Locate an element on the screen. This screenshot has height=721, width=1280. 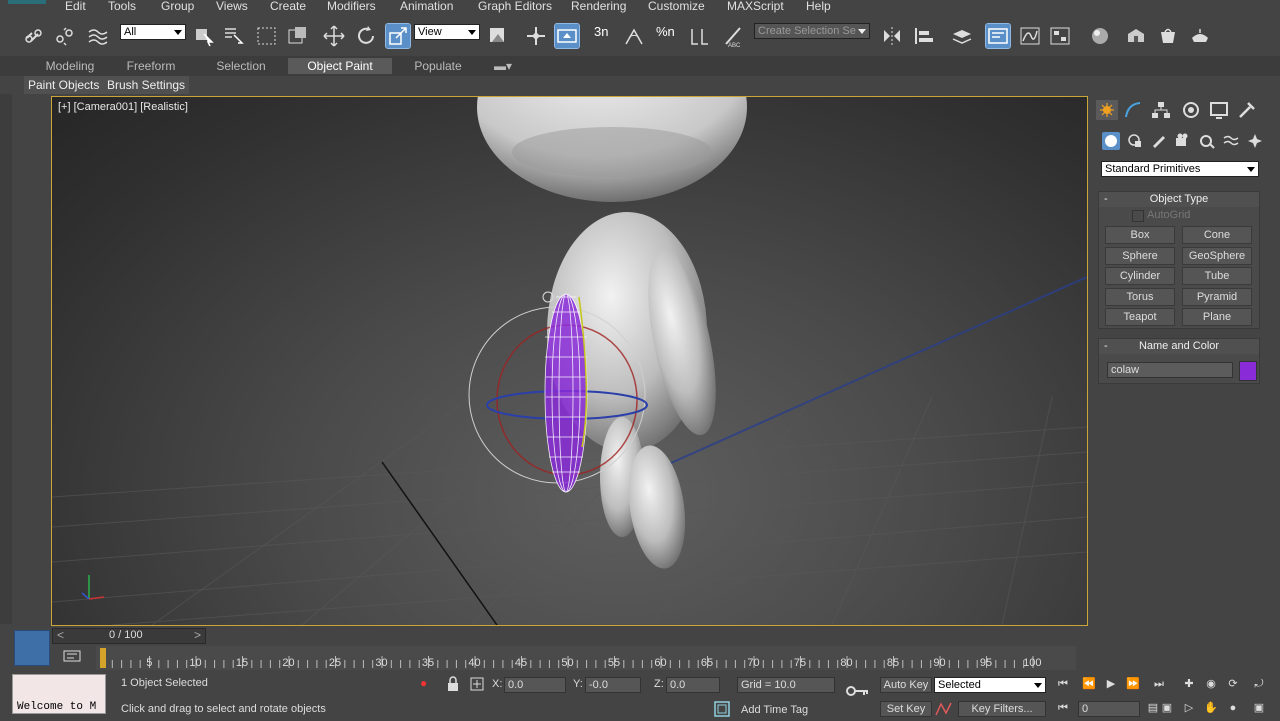
primitive-type-dropdown: Standard Primitives is located at coordinates (1180, 169).